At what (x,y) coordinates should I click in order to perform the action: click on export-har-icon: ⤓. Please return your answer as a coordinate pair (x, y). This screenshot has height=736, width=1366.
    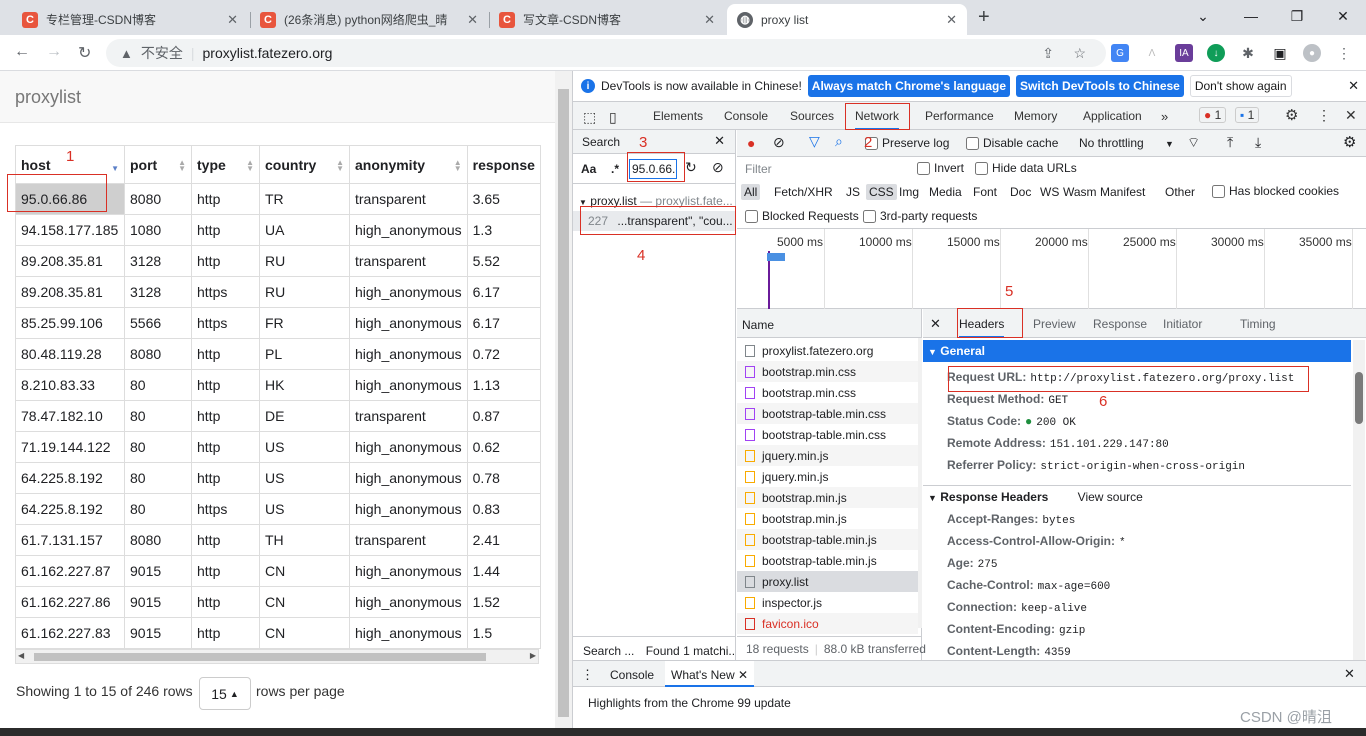
    Looking at the image, I should click on (1258, 142).